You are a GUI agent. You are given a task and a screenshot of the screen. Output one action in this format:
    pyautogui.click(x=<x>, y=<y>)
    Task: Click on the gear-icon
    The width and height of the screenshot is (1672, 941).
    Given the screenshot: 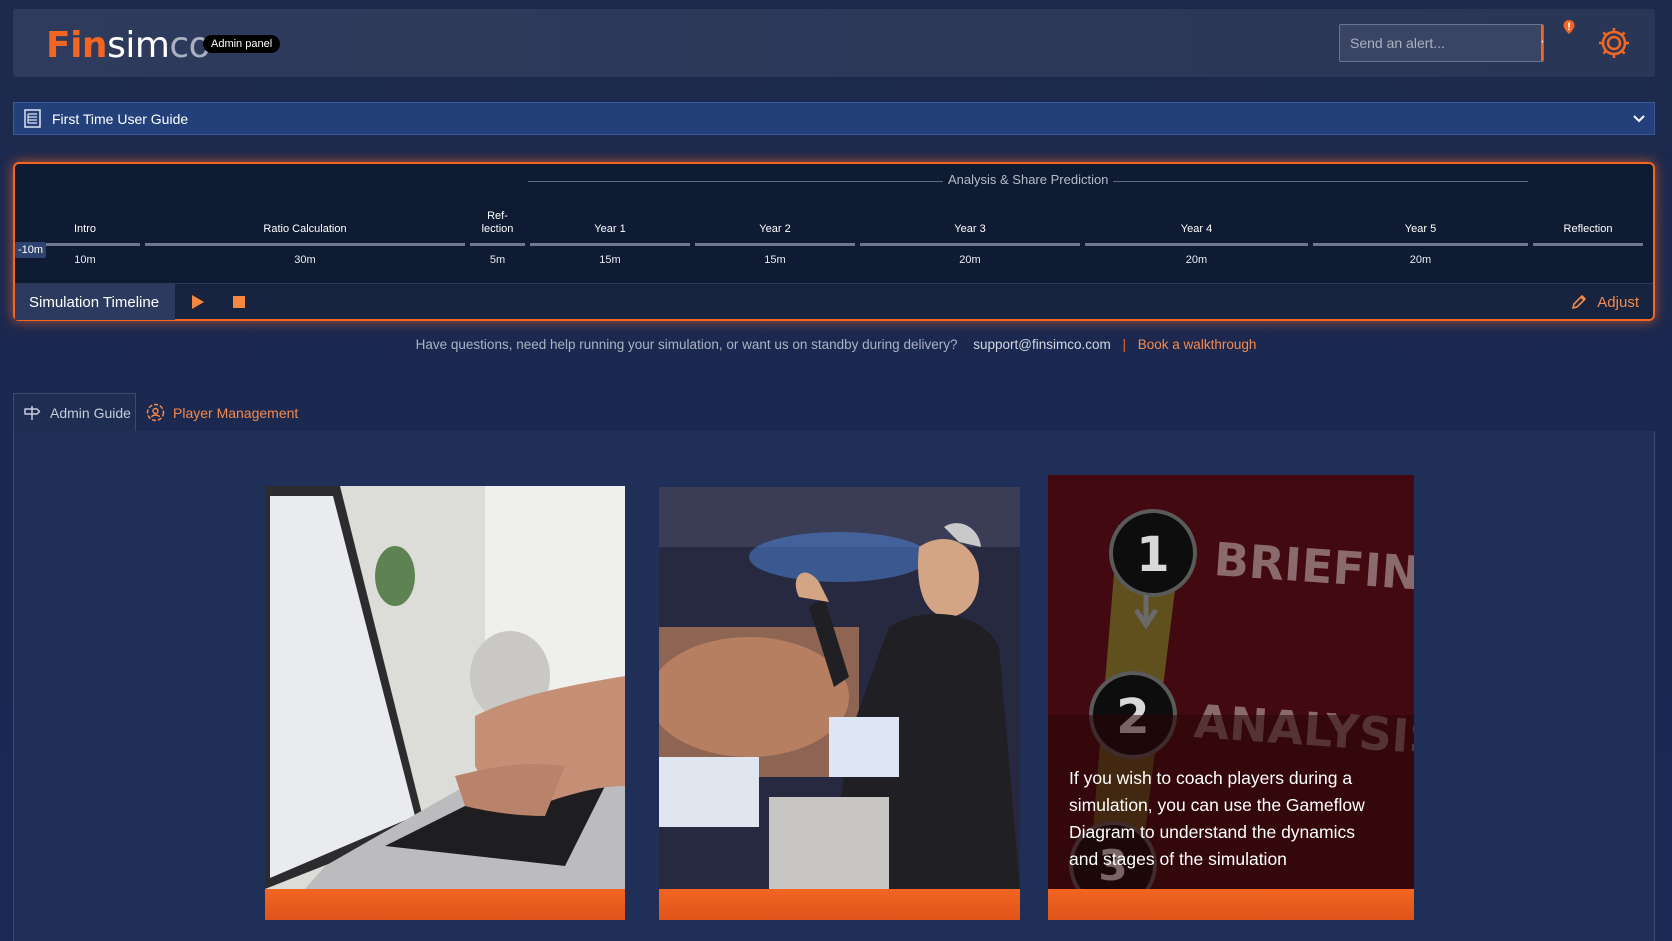 What is the action you would take?
    pyautogui.click(x=1614, y=43)
    